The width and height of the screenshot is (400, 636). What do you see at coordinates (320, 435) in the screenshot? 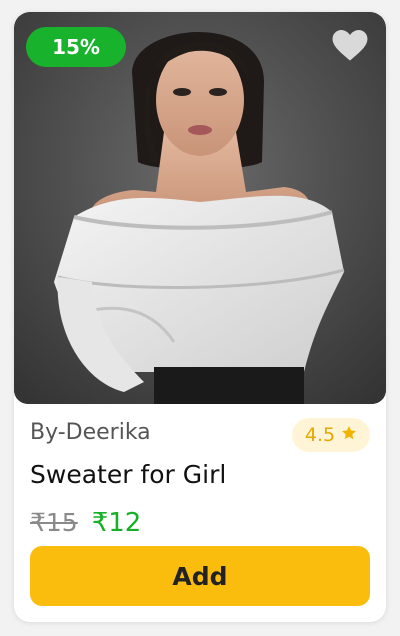
I see `rating-value: 4.5` at bounding box center [320, 435].